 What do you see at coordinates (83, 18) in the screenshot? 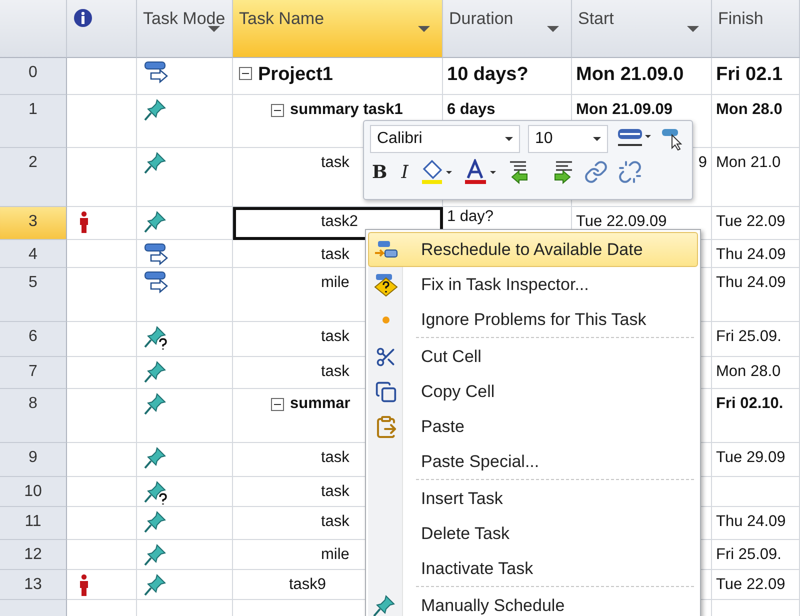
I see `info-icon` at bounding box center [83, 18].